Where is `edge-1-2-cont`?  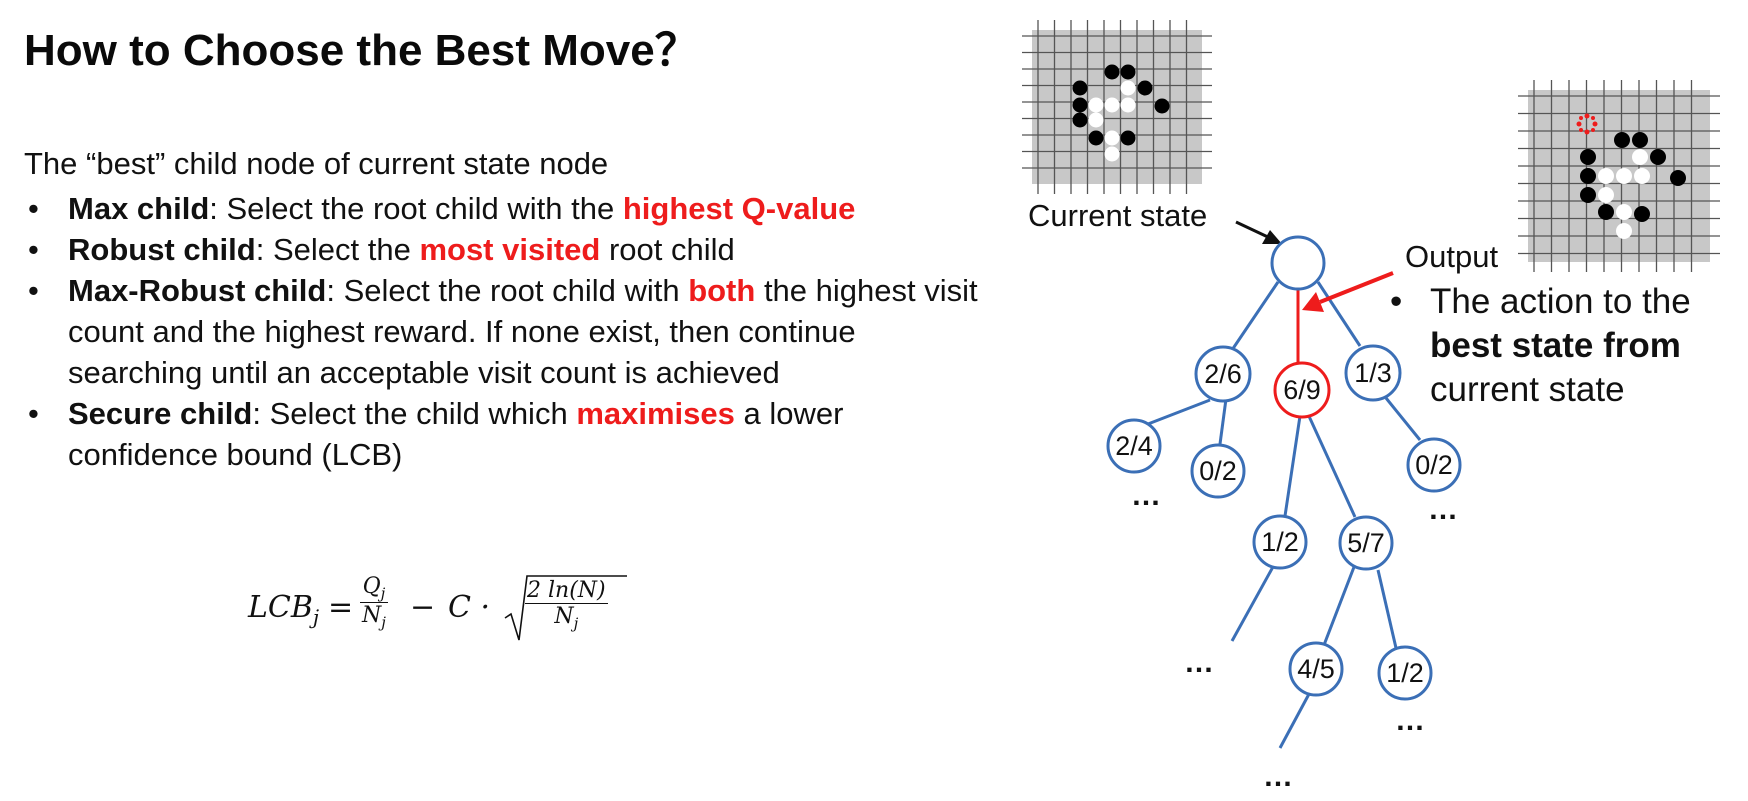 edge-1-2-cont is located at coordinates (1253, 603).